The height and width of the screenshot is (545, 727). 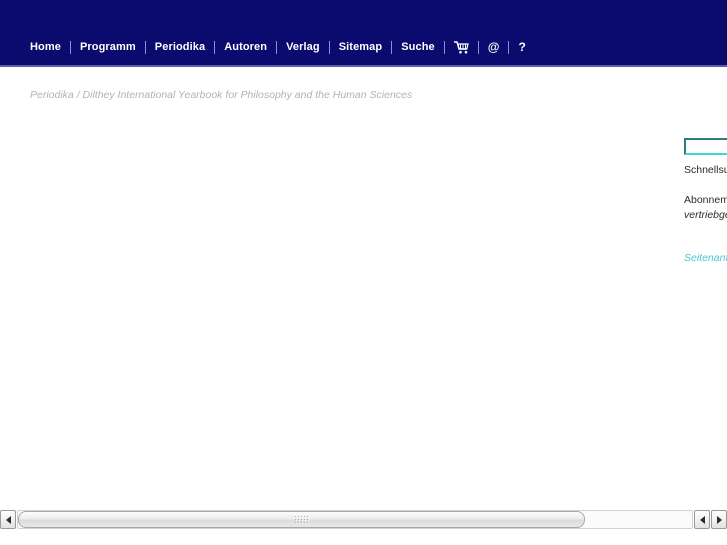 I want to click on scrollbar-track, so click(x=355, y=519).